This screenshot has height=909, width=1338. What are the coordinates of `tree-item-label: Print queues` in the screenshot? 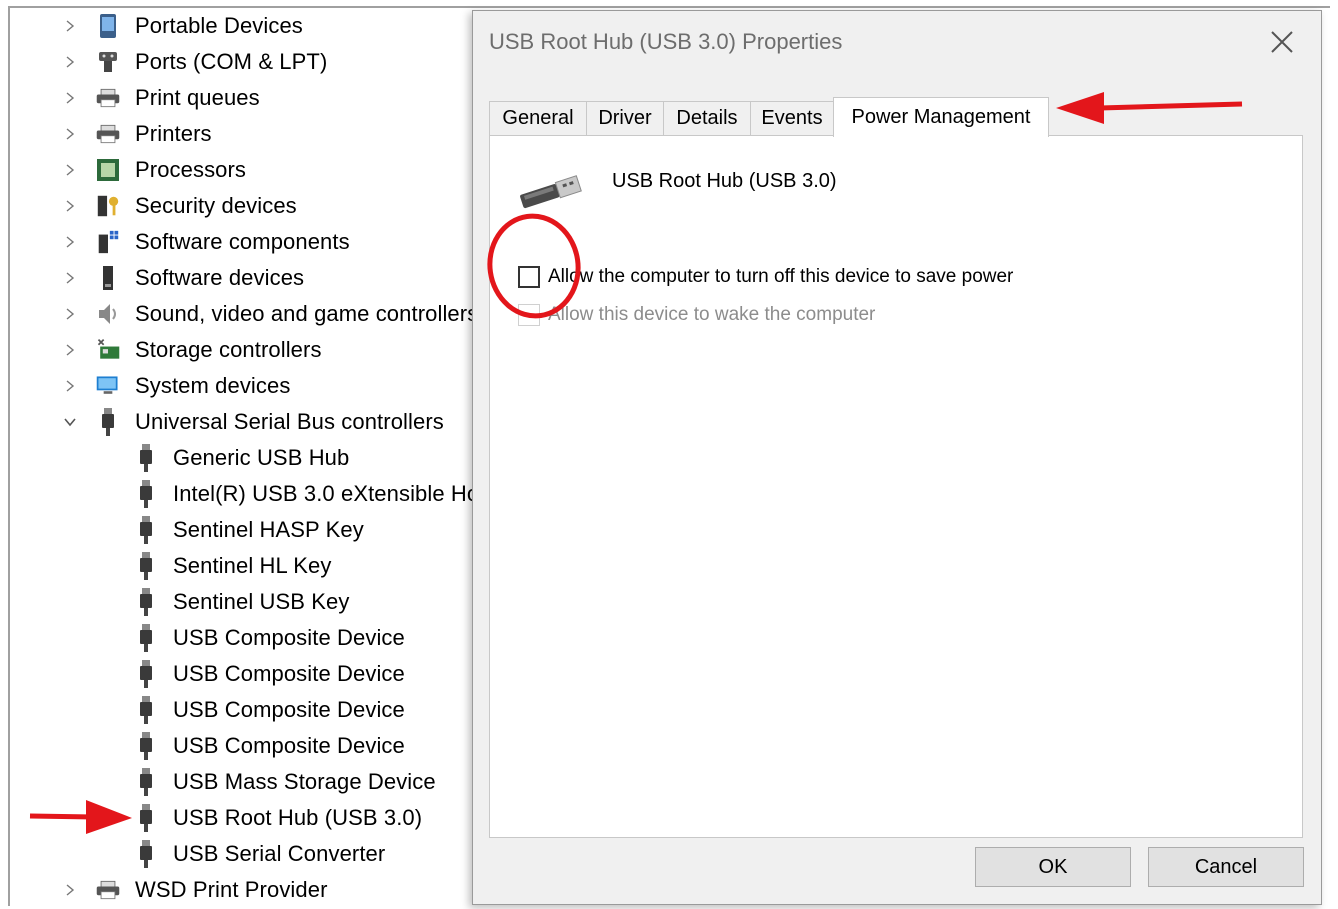 It's located at (197, 97).